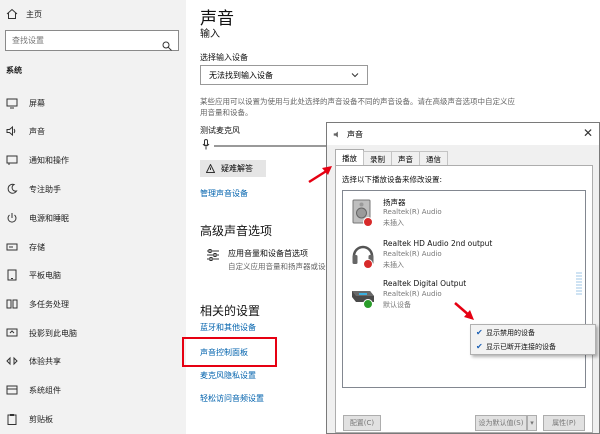 The height and width of the screenshot is (434, 600). What do you see at coordinates (45, 390) in the screenshot?
I see `sidebar-item-label: 系统组件` at bounding box center [45, 390].